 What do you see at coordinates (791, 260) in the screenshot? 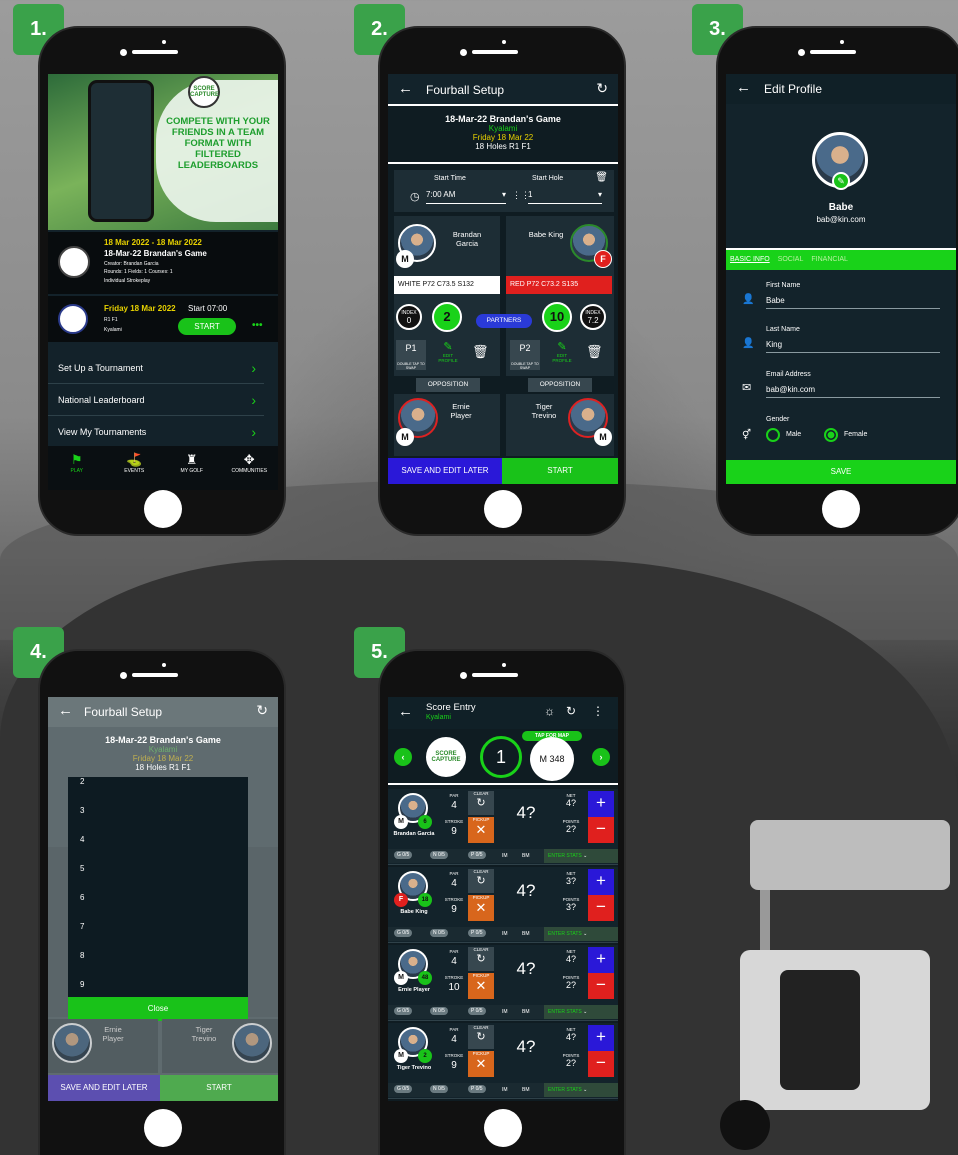
I see `tab-social: SOCIAL` at bounding box center [791, 260].